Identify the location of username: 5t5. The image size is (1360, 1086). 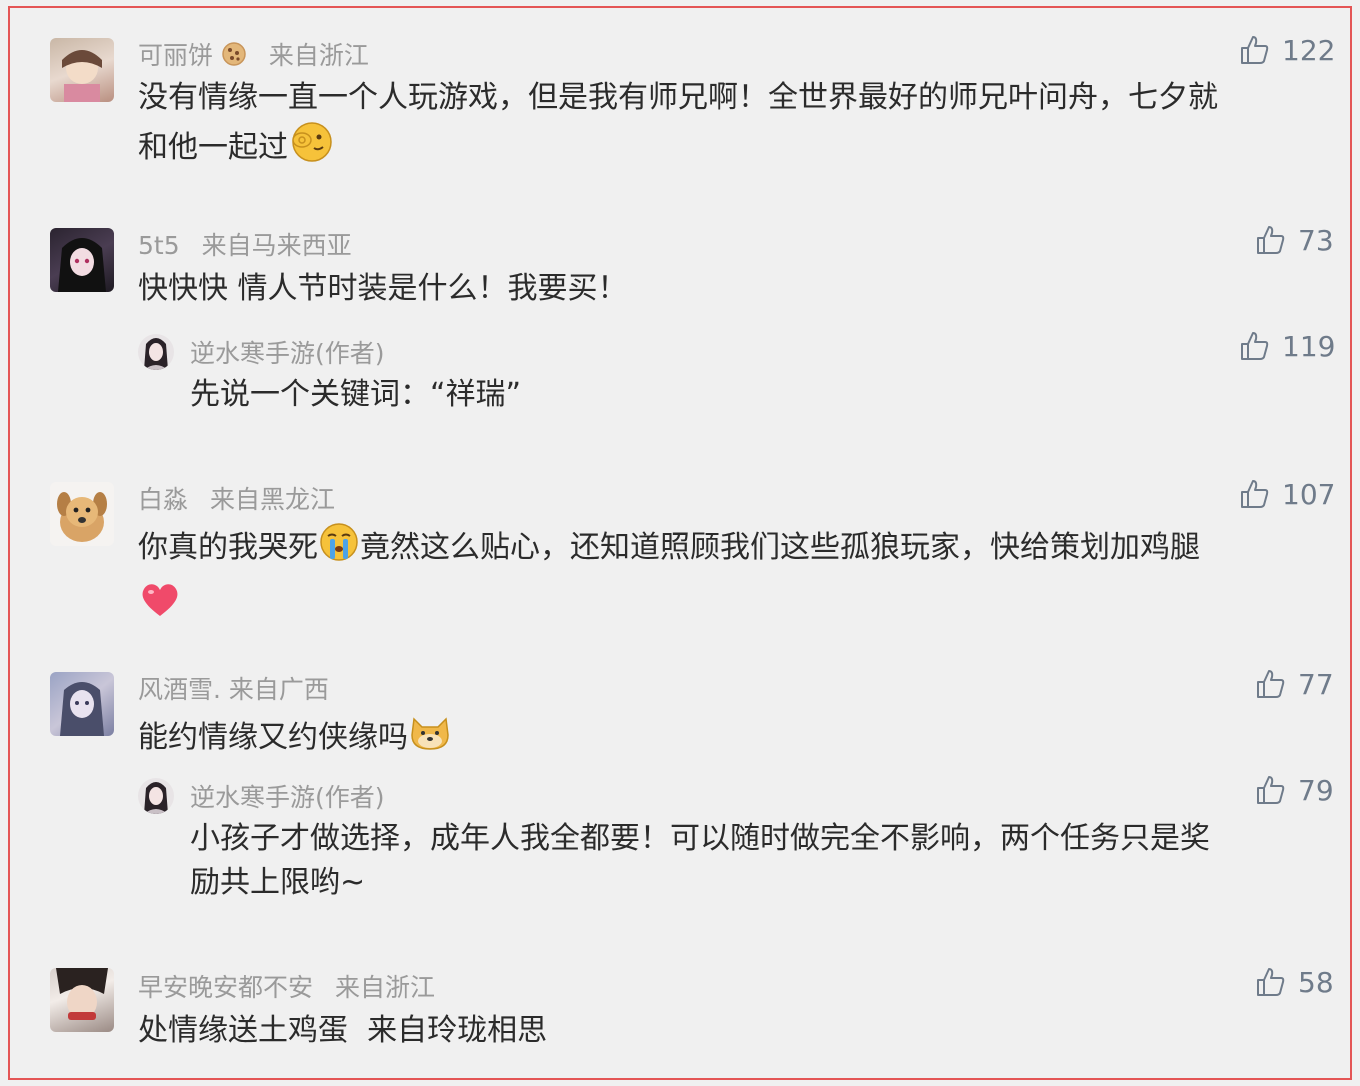
(159, 245).